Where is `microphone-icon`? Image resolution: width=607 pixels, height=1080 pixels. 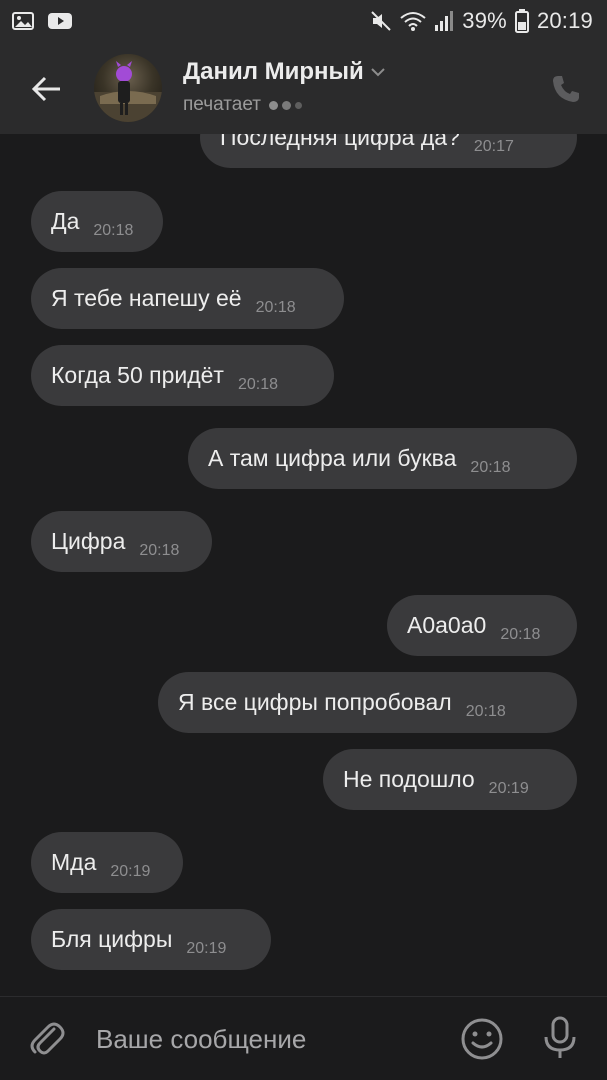
microphone-icon is located at coordinates (560, 1037).